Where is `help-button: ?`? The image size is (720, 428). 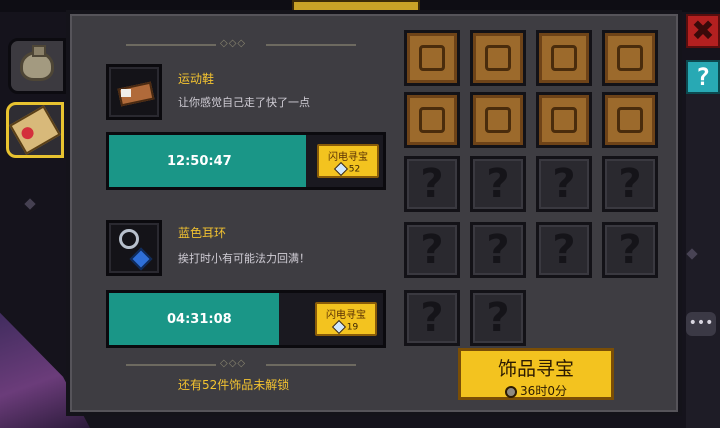 help-button: ? is located at coordinates (703, 77).